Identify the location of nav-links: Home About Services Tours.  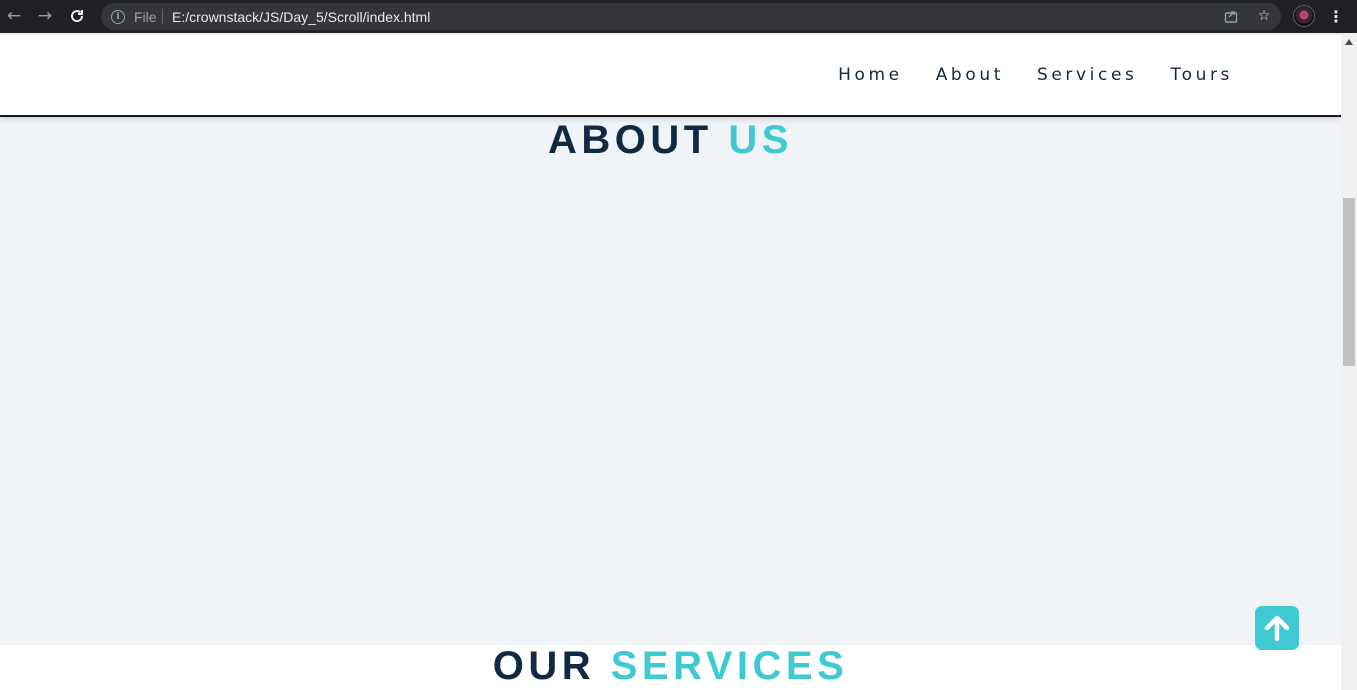
(1035, 75).